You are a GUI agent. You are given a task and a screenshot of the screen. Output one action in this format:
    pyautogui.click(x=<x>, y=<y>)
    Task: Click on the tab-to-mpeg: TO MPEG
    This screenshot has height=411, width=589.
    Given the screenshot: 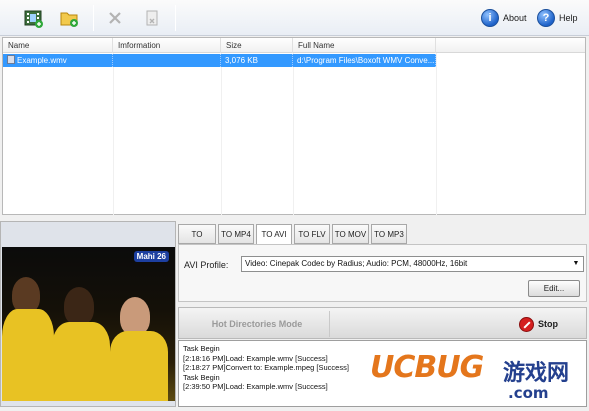 What is the action you would take?
    pyautogui.click(x=197, y=241)
    